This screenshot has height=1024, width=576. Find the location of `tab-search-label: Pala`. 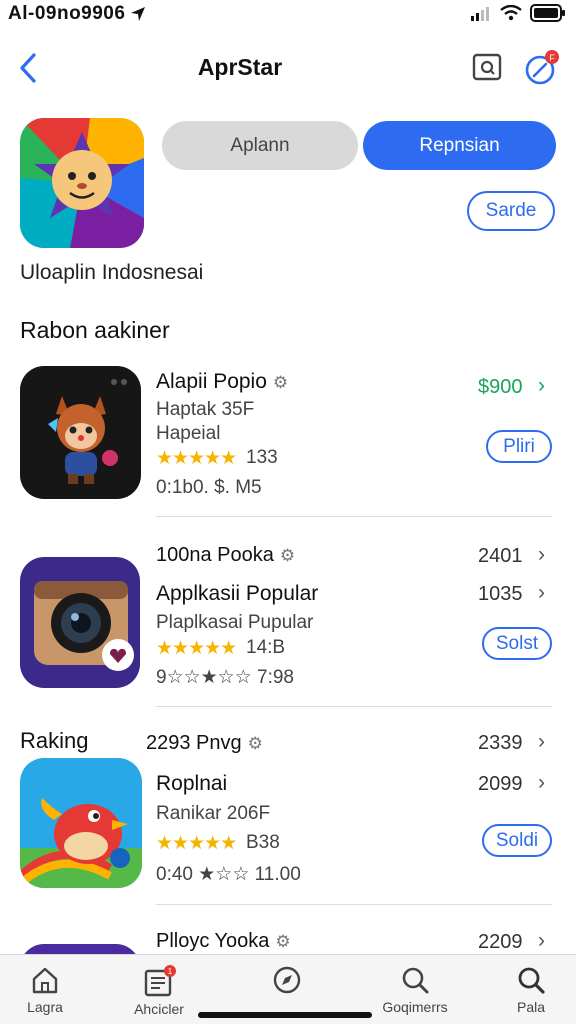

tab-search-label: Pala is located at coordinates (531, 1007).